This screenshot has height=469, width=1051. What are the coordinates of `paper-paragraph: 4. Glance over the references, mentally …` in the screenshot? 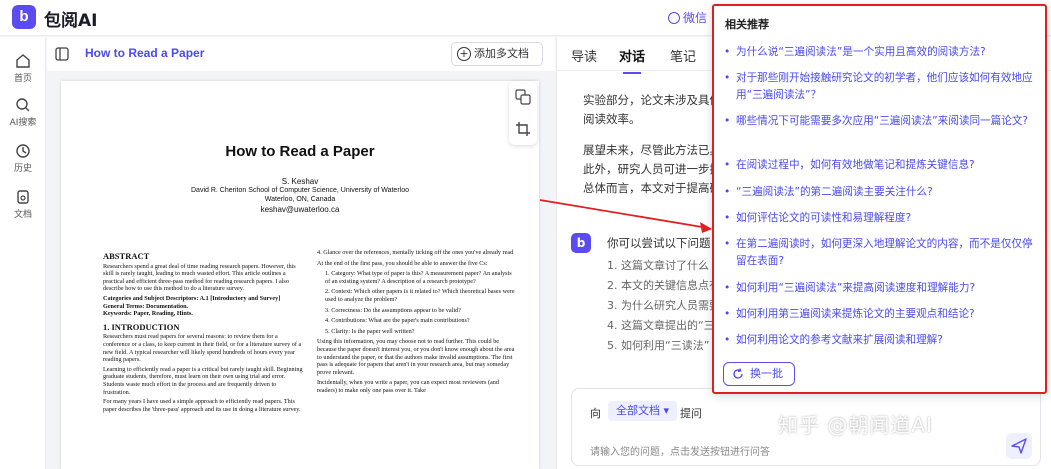 It's located at (415, 252).